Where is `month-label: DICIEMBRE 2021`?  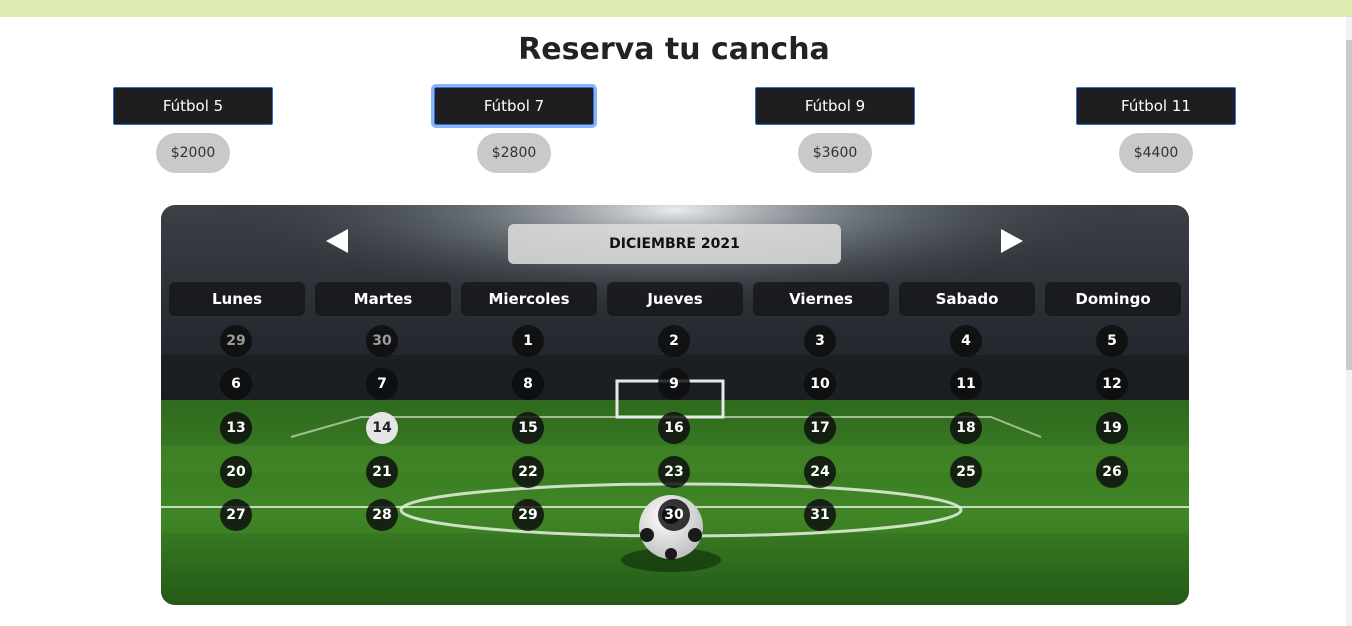
month-label: DICIEMBRE 2021 is located at coordinates (674, 244).